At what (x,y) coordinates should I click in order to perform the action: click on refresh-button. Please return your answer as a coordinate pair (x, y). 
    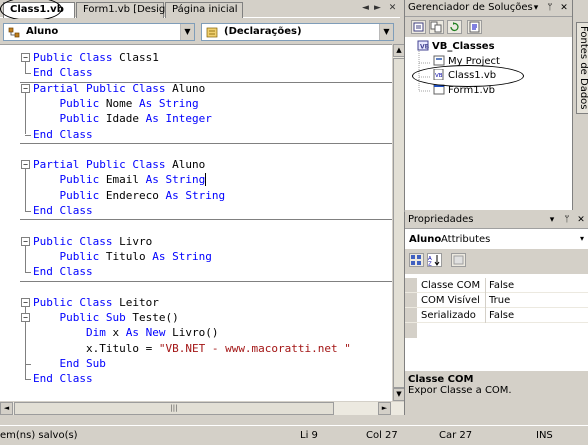
    Looking at the image, I should click on (454, 27).